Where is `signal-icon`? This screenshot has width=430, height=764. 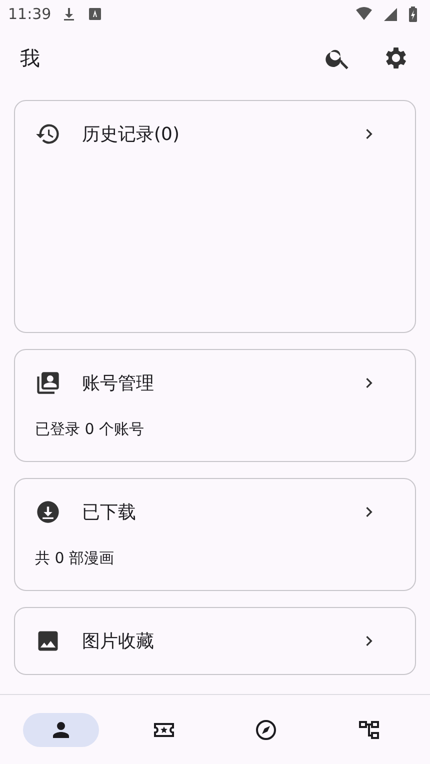
signal-icon is located at coordinates (390, 14).